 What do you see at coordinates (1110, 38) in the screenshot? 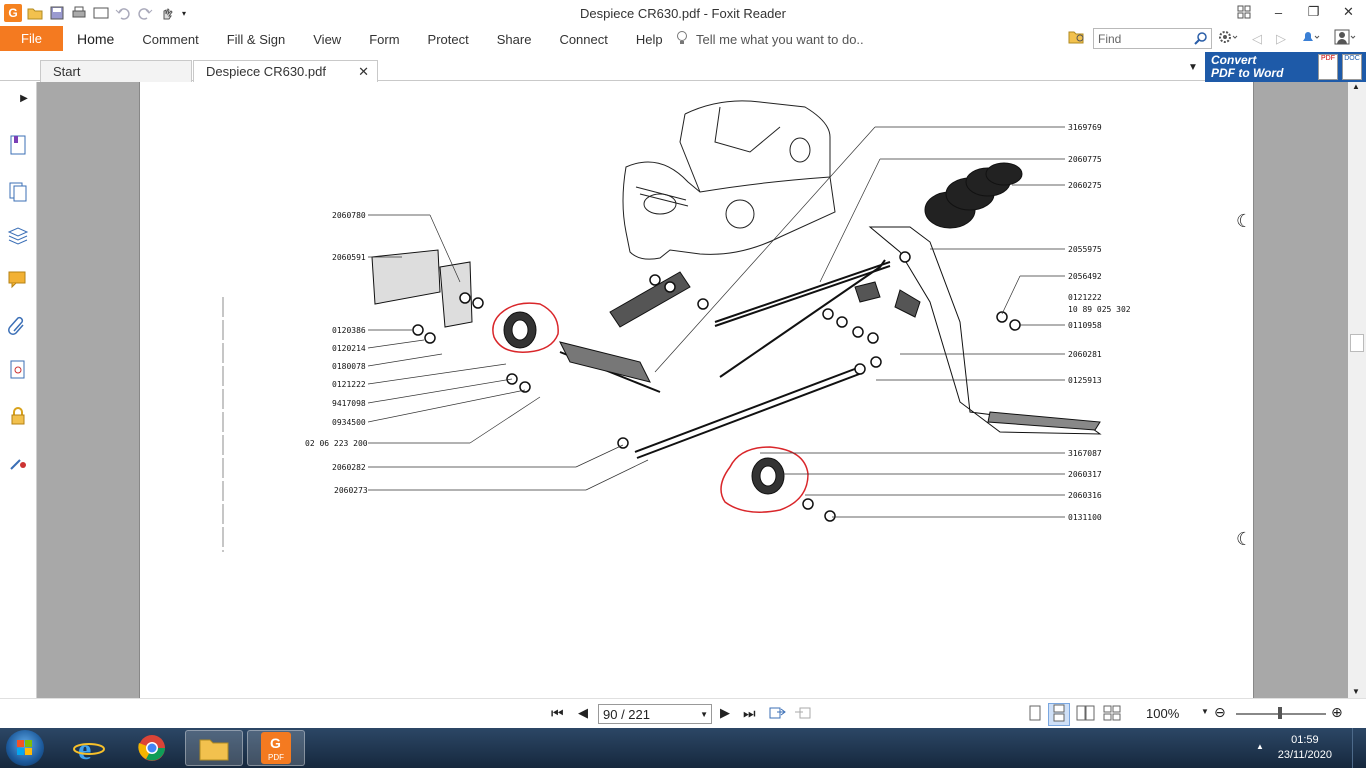
I see `find-placeholder: Find` at bounding box center [1110, 38].